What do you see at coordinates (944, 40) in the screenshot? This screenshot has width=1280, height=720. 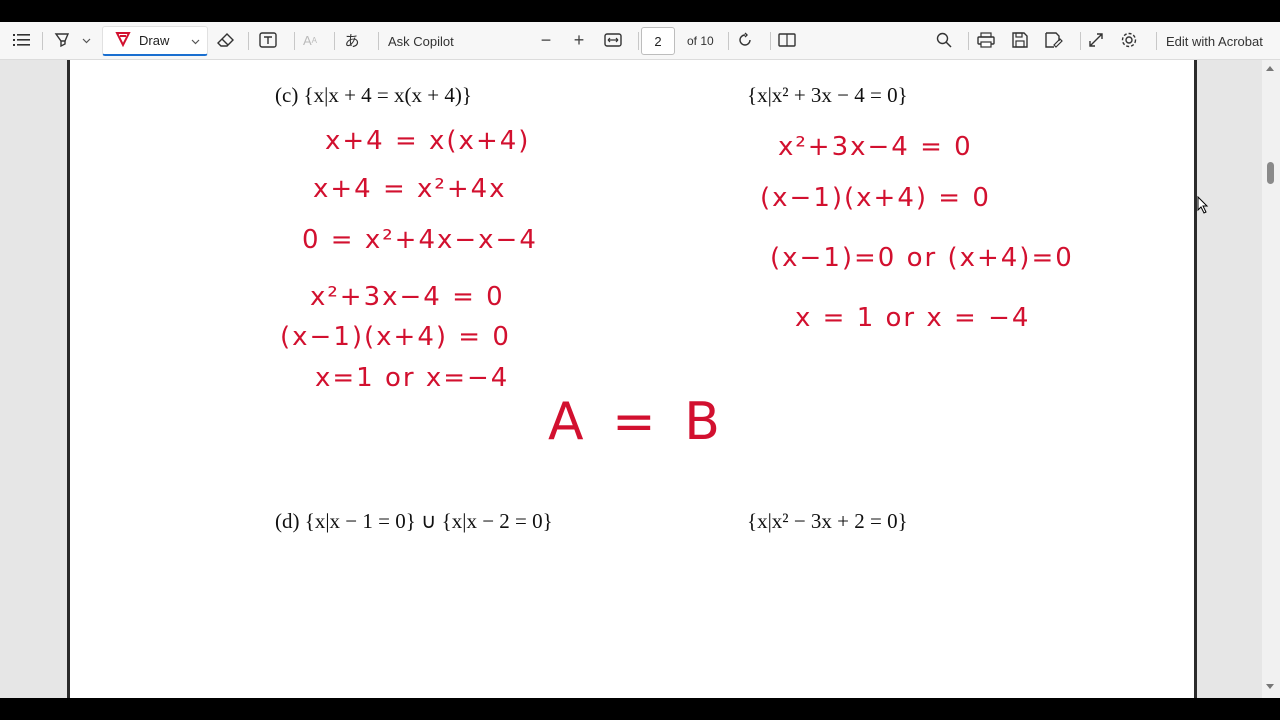 I see `search-icon` at bounding box center [944, 40].